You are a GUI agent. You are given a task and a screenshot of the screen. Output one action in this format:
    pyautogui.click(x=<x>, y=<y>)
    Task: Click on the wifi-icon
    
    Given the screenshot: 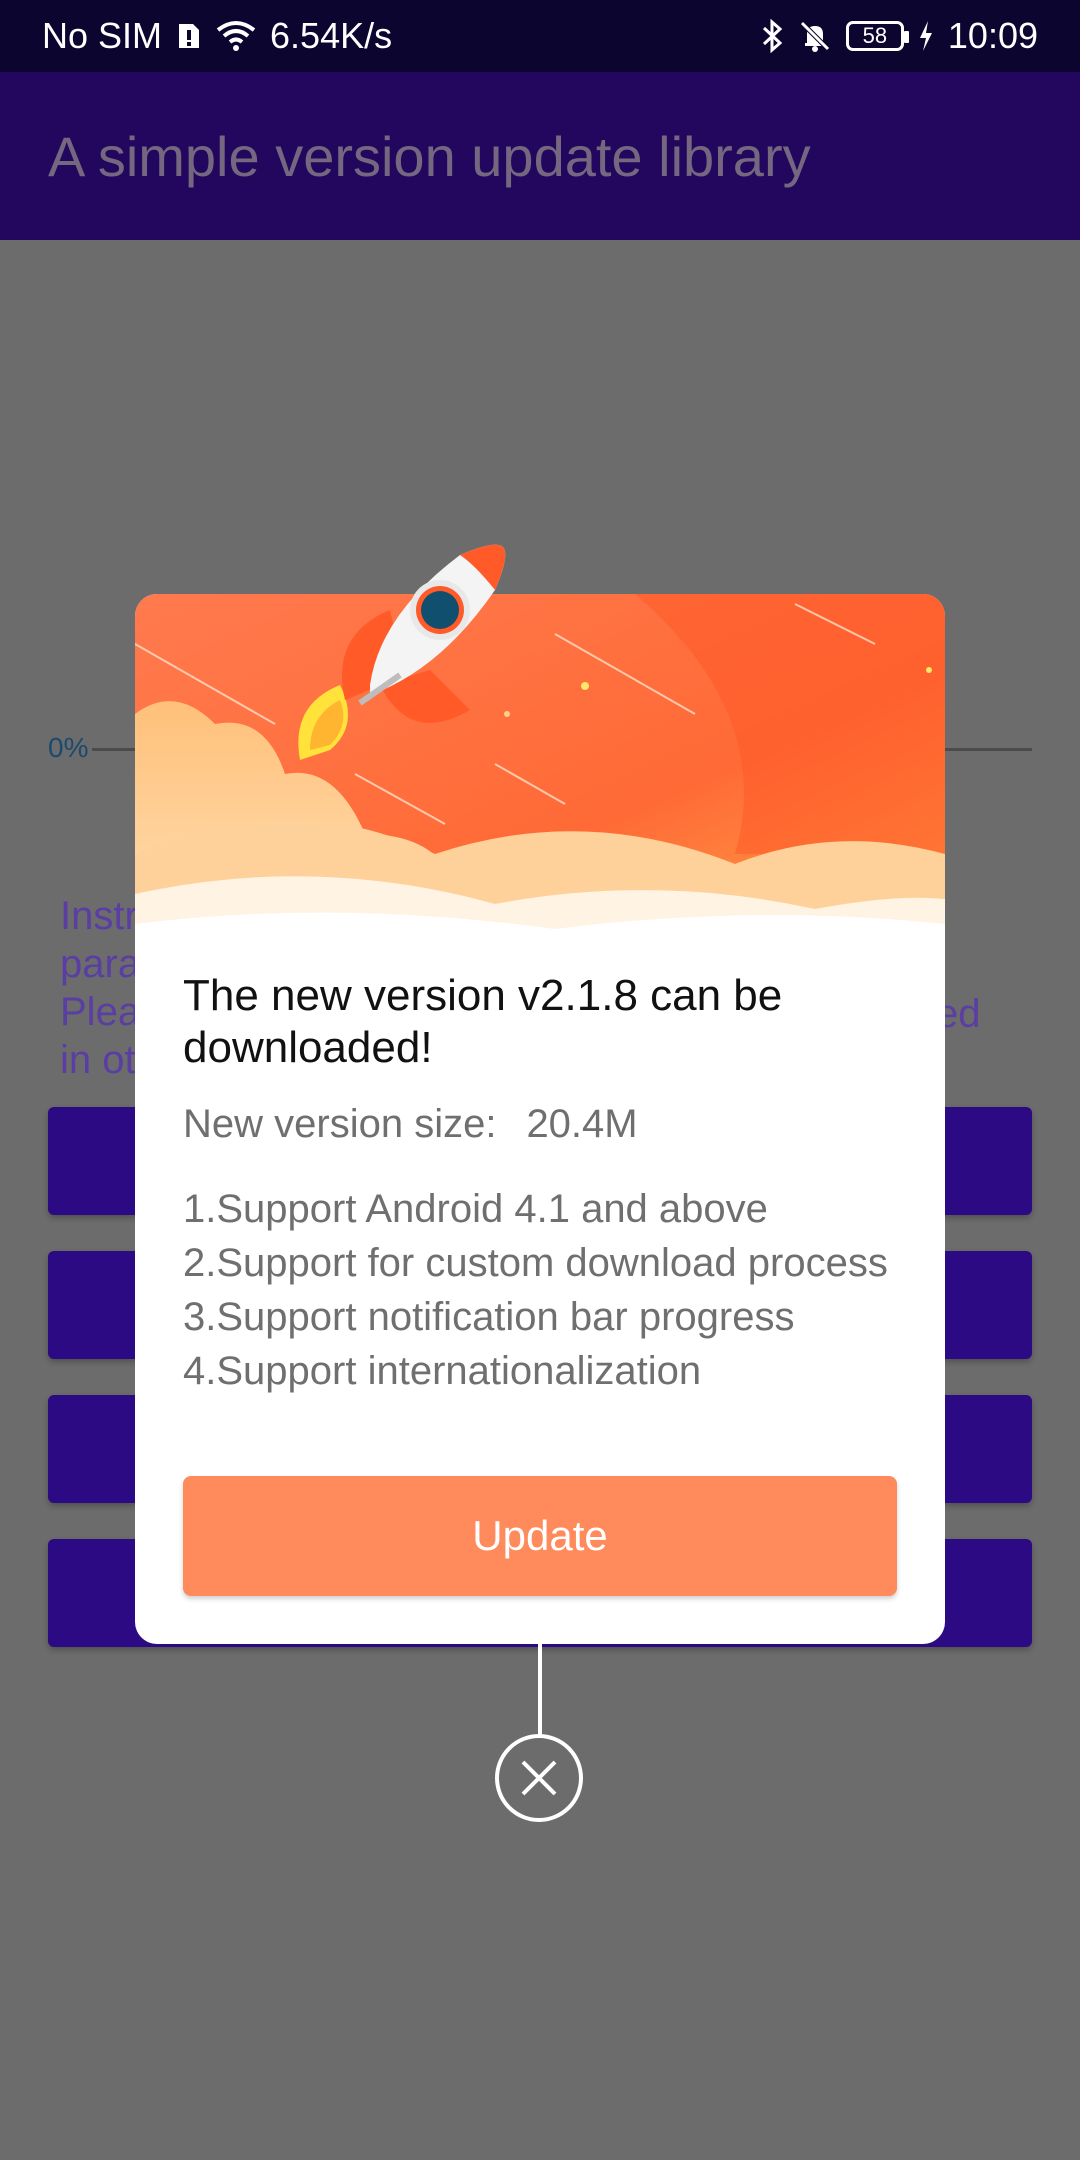 What is the action you would take?
    pyautogui.click(x=236, y=36)
    